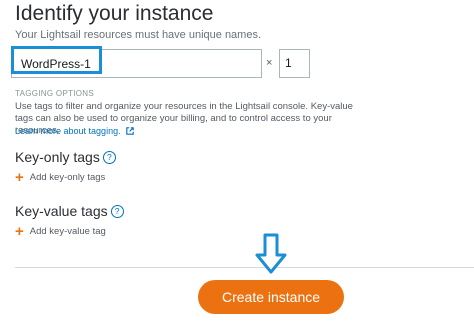 Image resolution: width=474 pixels, height=323 pixels. Describe the element at coordinates (295, 63) in the screenshot. I see `instance-count-input` at that location.